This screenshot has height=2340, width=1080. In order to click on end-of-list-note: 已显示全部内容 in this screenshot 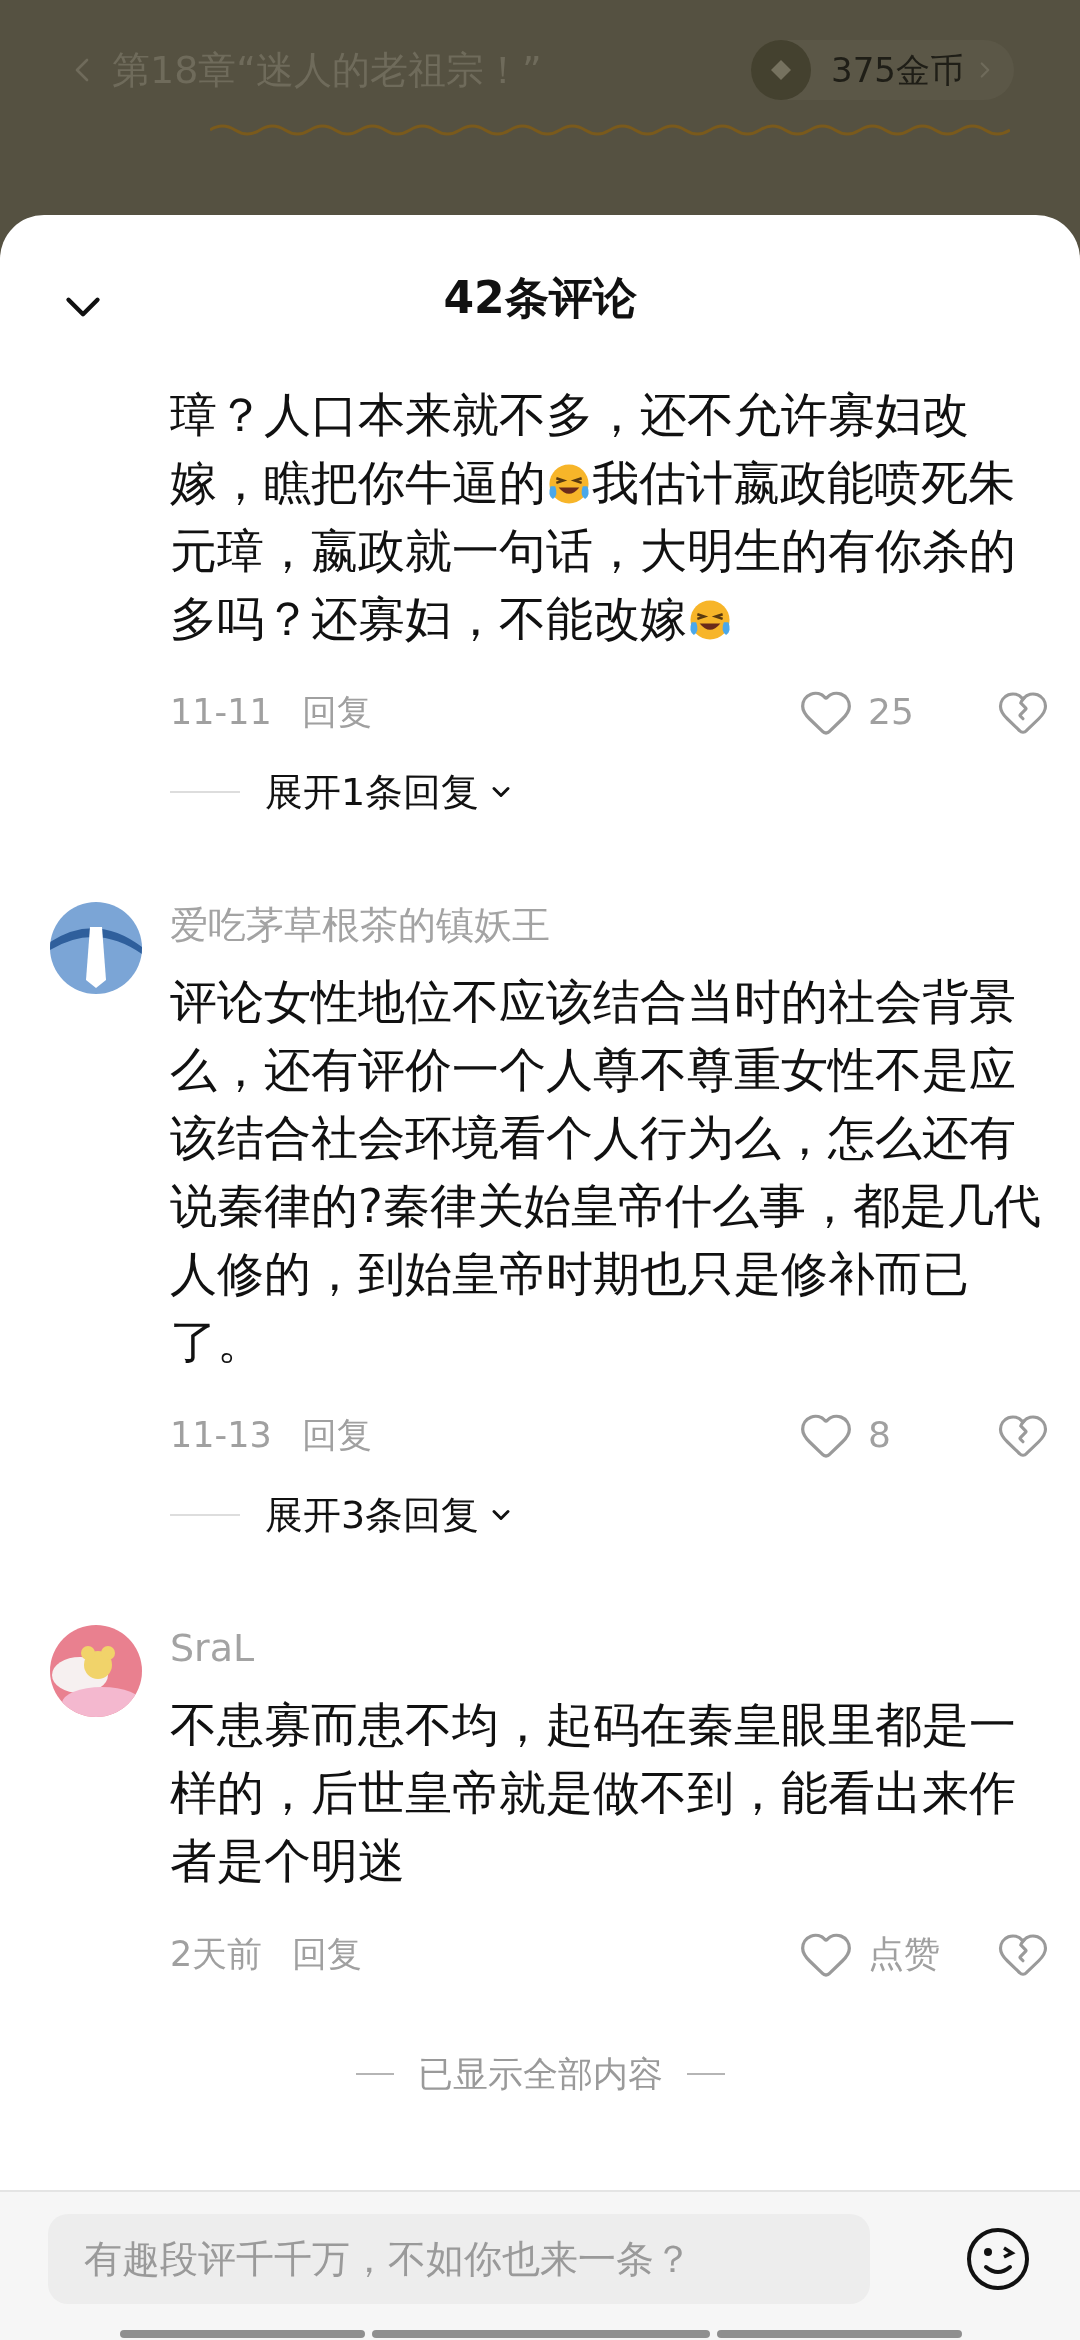, I will do `click(540, 2074)`.